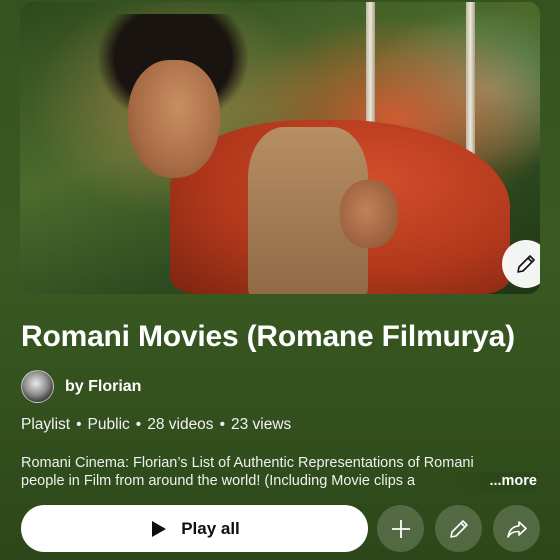 This screenshot has height=560, width=560. I want to click on description-fade, so click(469, 481).